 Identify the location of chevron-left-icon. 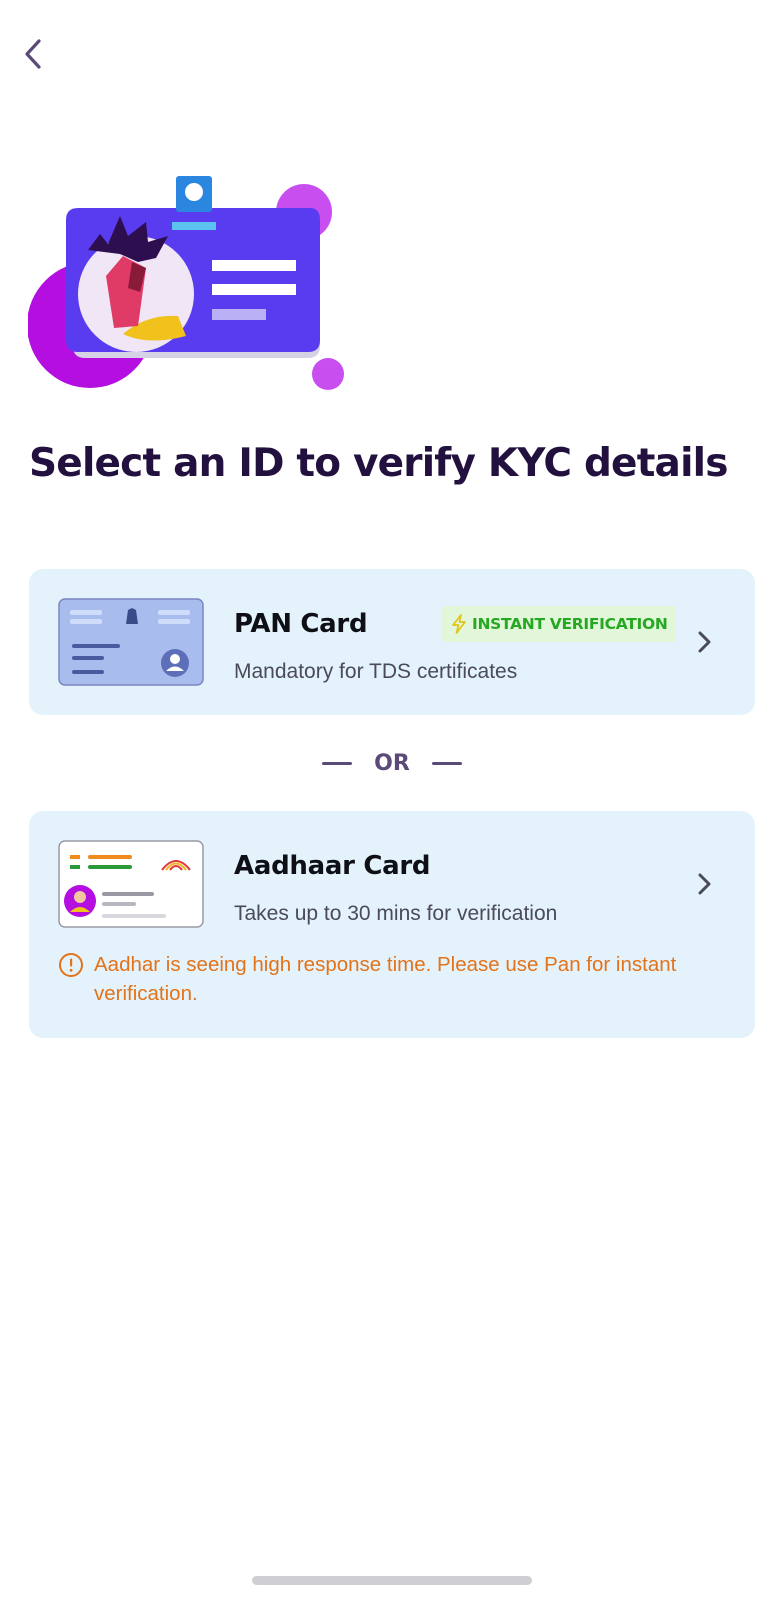
(33, 54).